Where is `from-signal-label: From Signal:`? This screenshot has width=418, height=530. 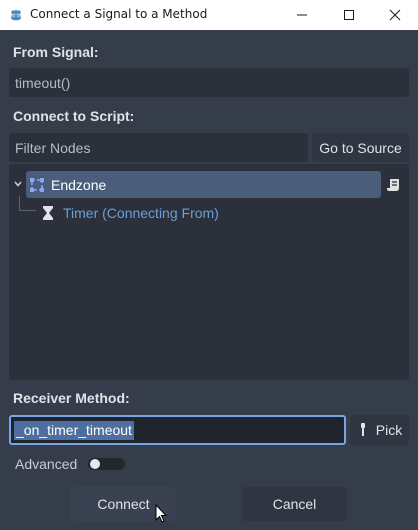
from-signal-label: From Signal: is located at coordinates (56, 52).